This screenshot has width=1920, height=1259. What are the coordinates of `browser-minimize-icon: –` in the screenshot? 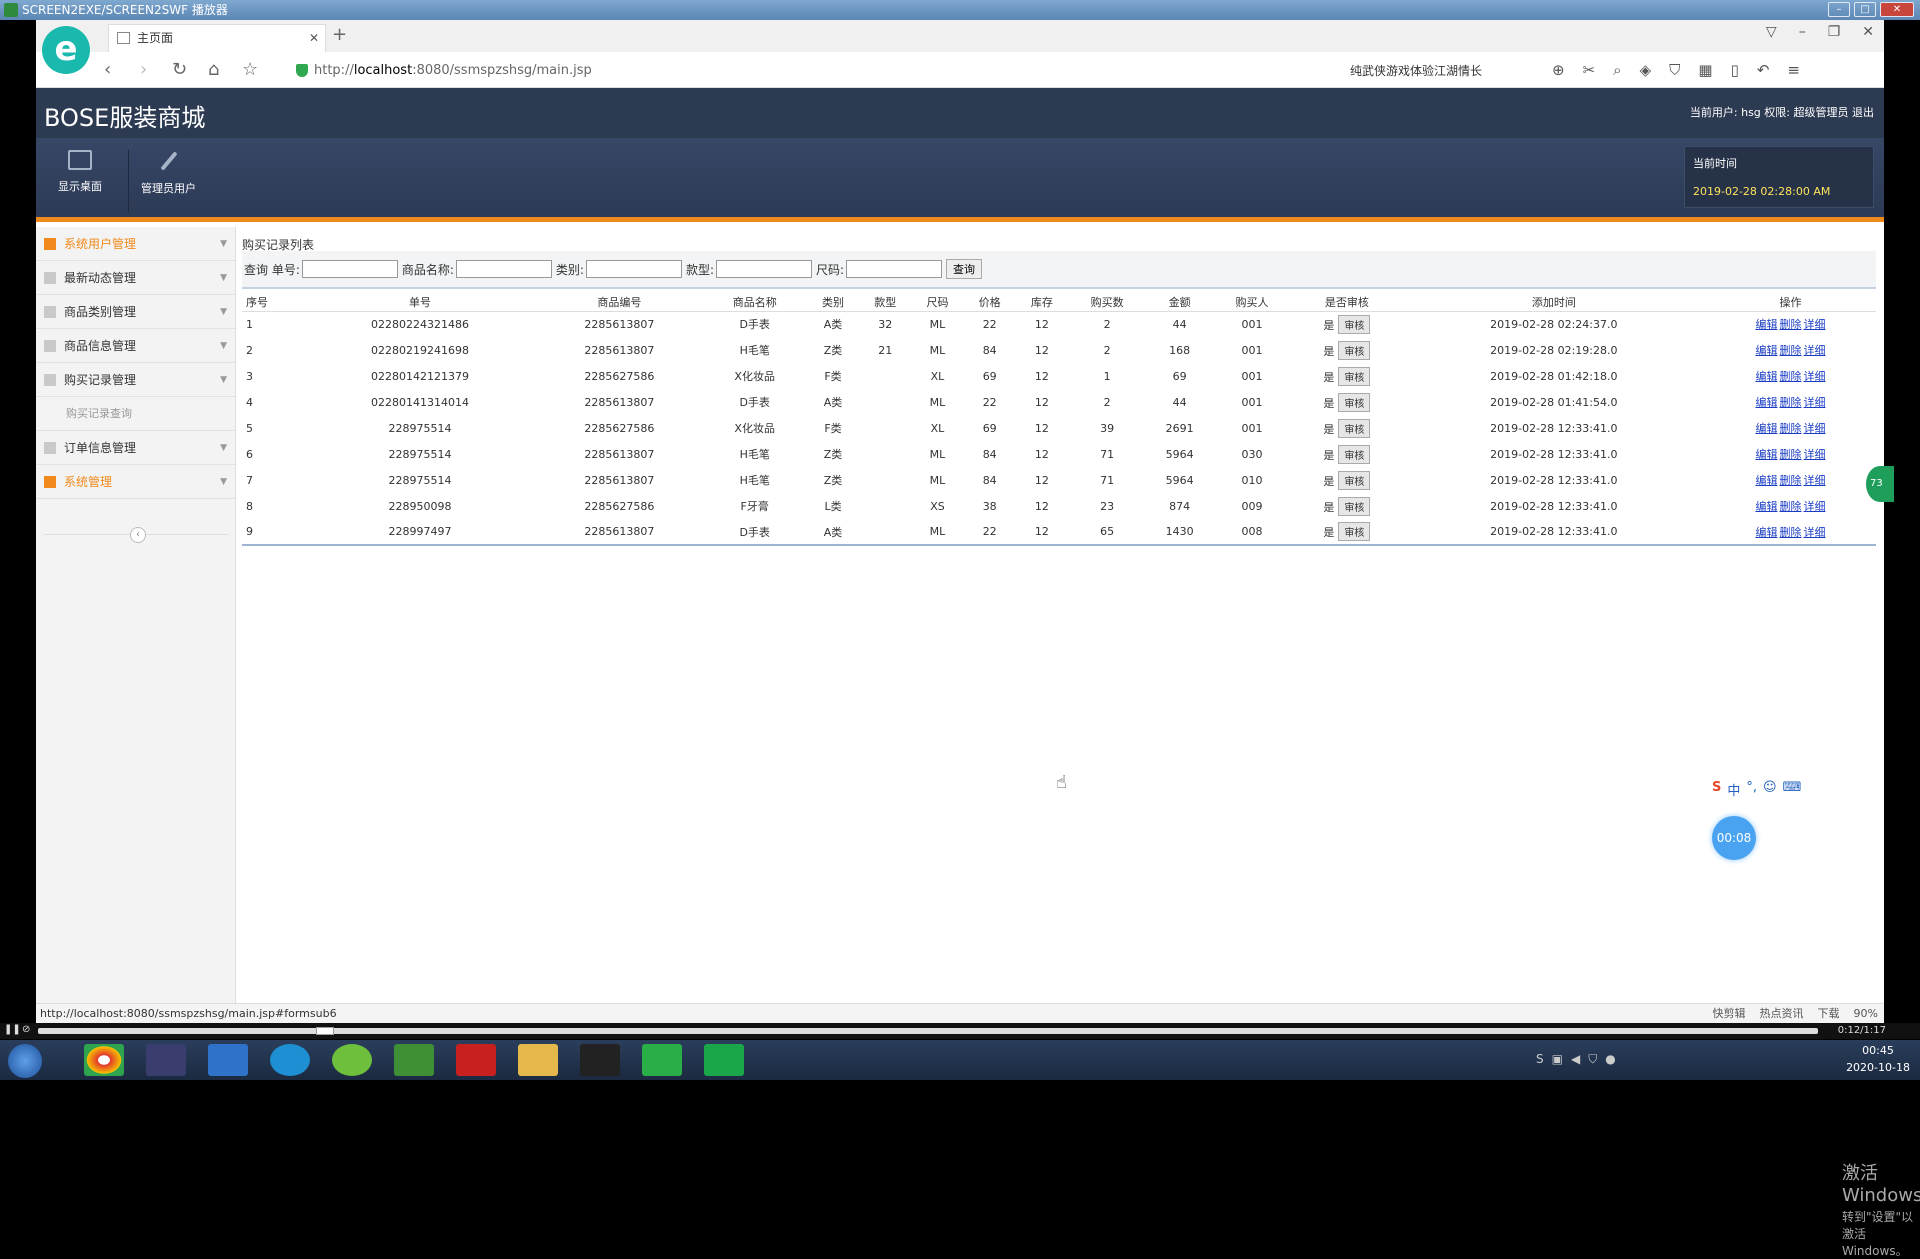 It's located at (1802, 32).